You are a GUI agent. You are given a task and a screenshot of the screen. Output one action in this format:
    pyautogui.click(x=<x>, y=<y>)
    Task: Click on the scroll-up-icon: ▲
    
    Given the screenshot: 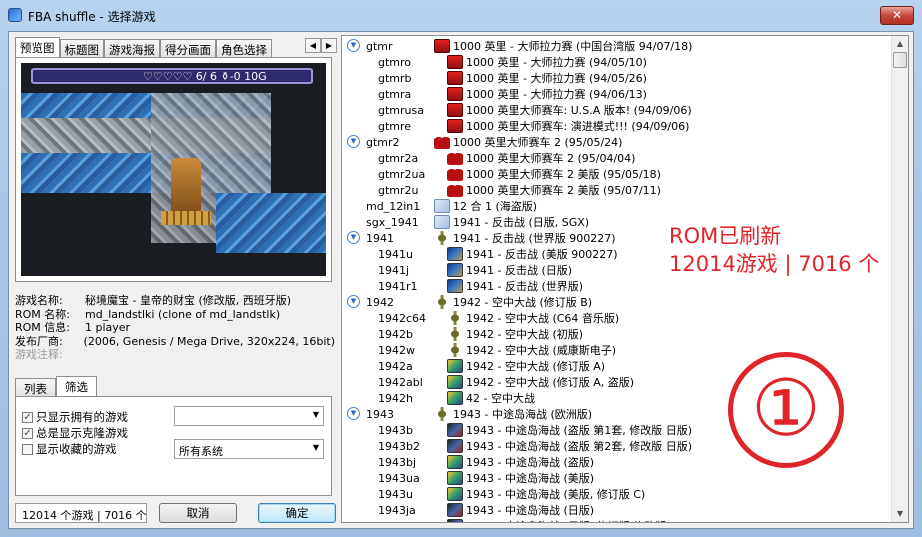 What is the action you would take?
    pyautogui.click(x=900, y=44)
    